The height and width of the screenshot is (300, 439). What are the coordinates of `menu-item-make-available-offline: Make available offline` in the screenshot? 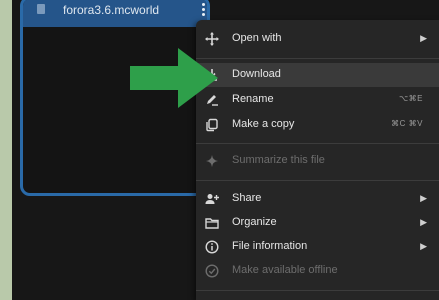 It's located at (317, 271).